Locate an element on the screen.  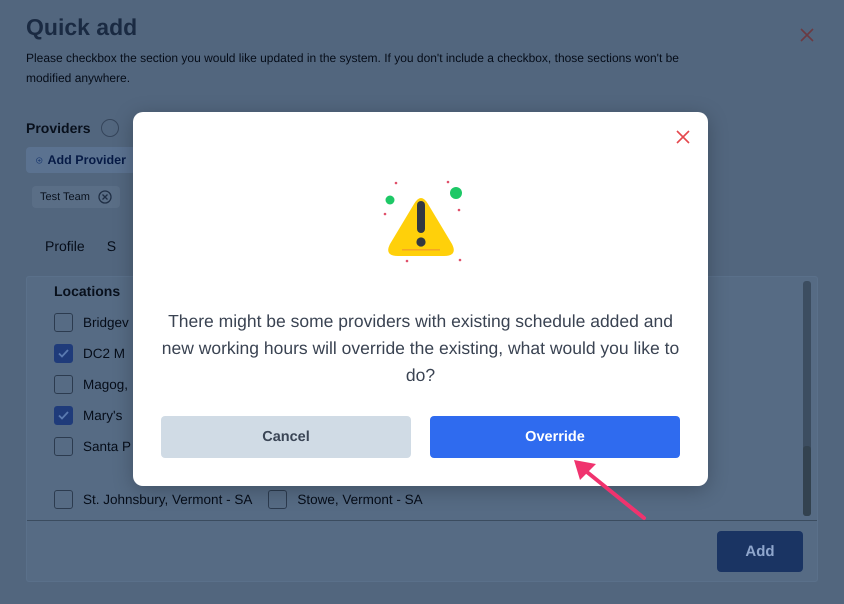
location-label: Bridgev is located at coordinates (106, 322).